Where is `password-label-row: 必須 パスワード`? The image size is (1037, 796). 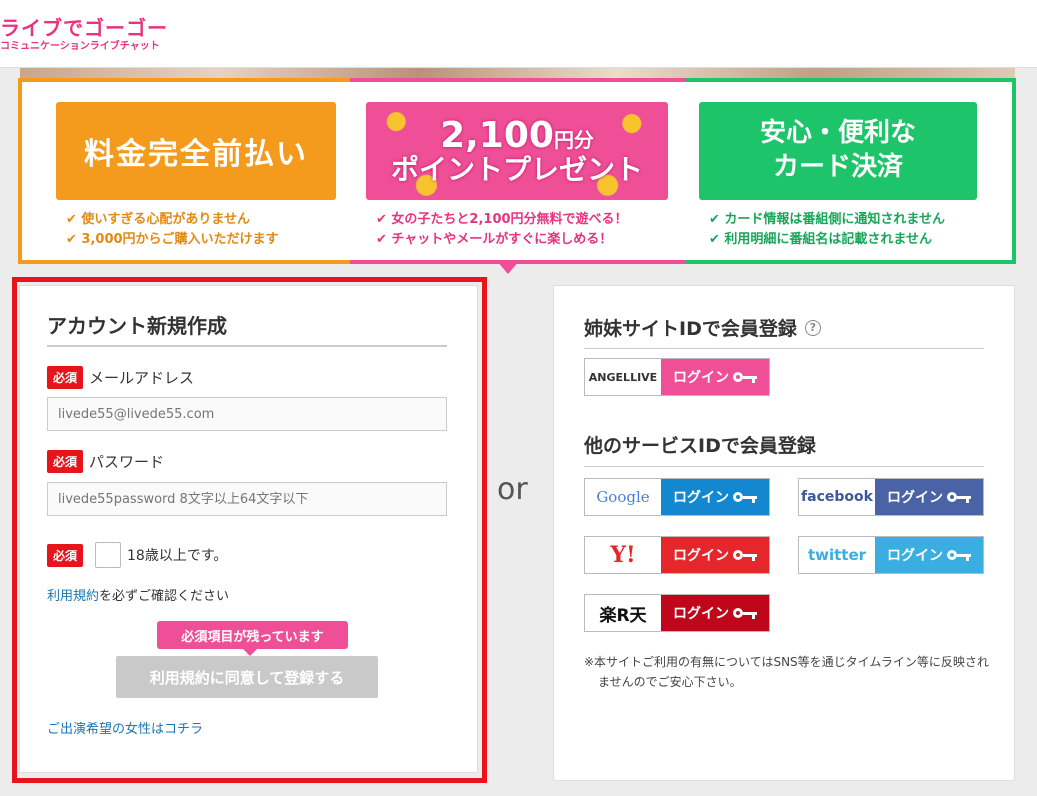 password-label-row: 必須 パスワード is located at coordinates (105, 461).